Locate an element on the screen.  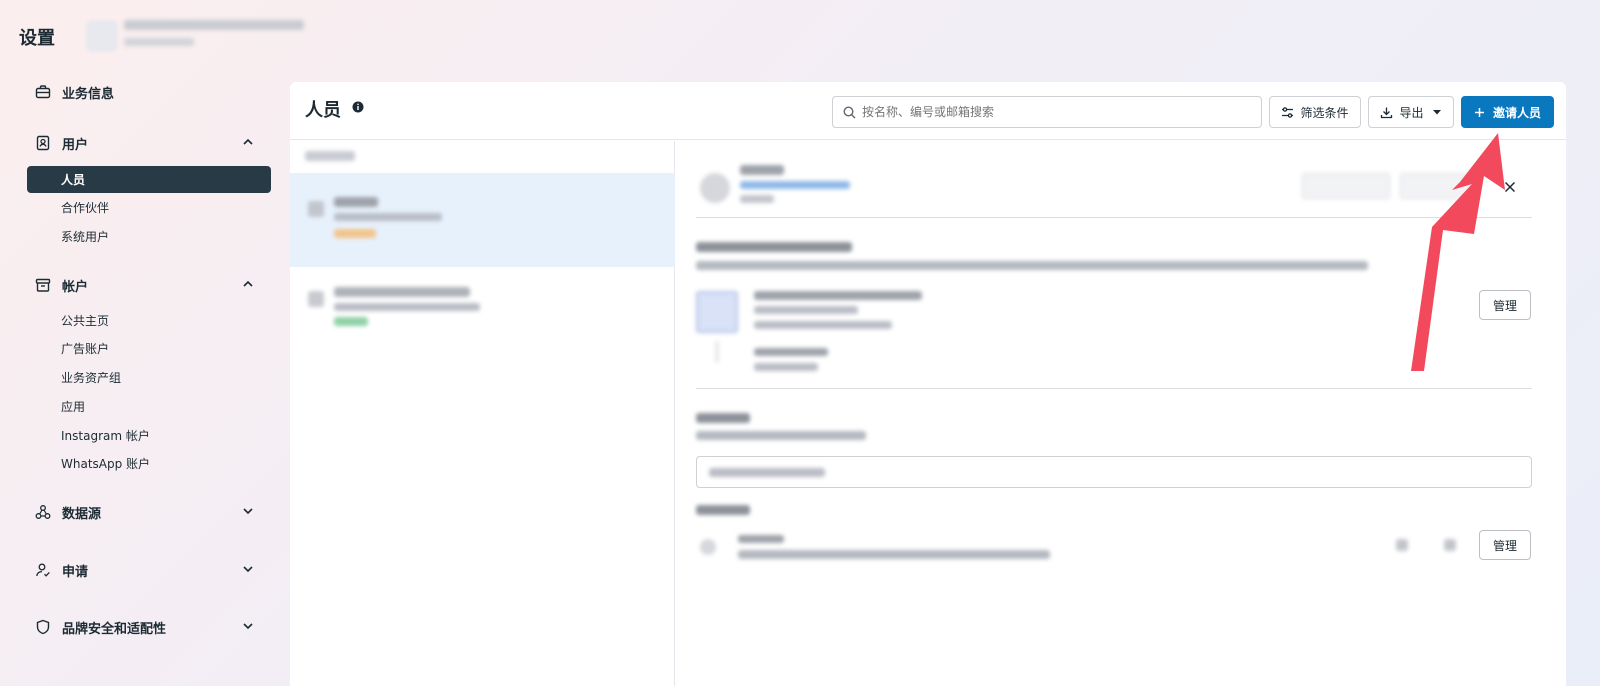
person-role-redacted is located at coordinates (757, 199).